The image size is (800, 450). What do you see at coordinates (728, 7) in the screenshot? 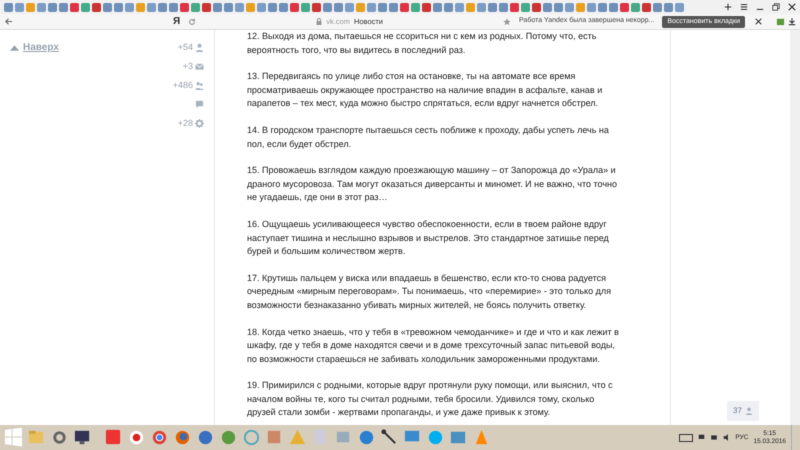
I see `new-tab-icon` at bounding box center [728, 7].